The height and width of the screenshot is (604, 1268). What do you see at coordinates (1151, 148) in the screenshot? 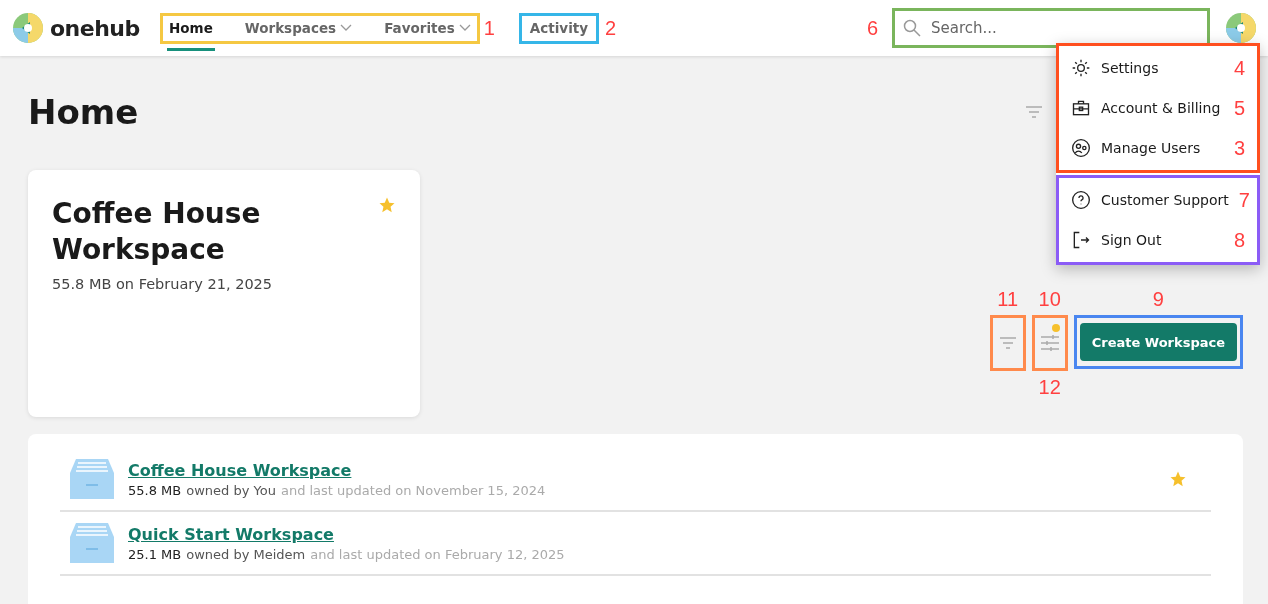
I see `menu-item-label: Manage Users` at bounding box center [1151, 148].